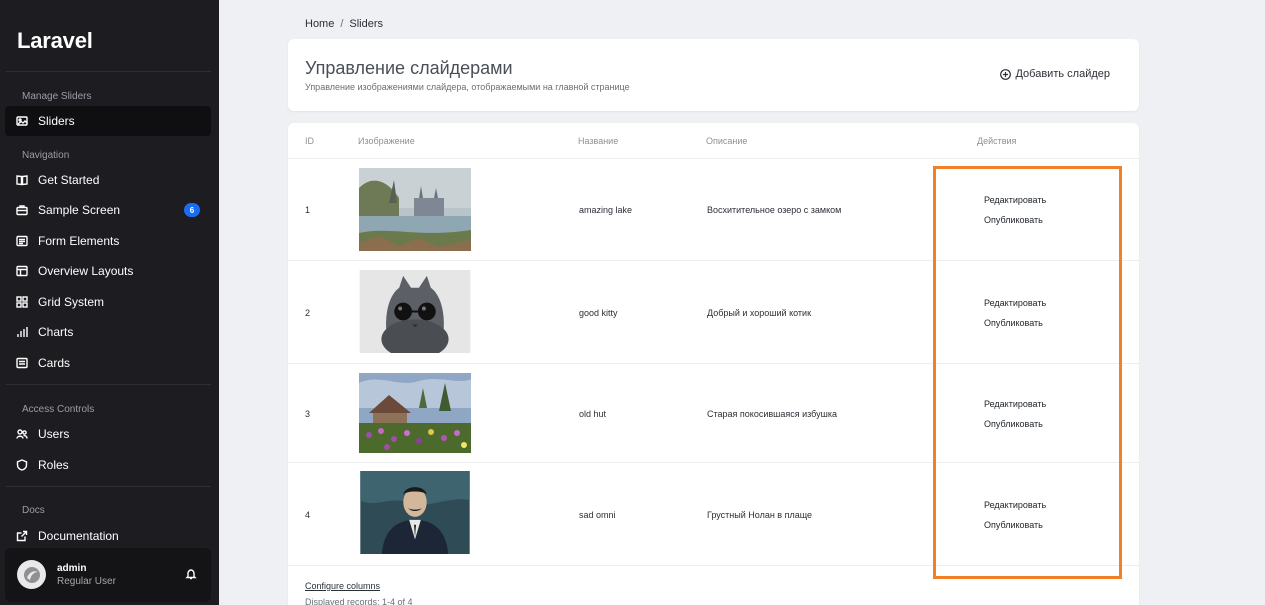  What do you see at coordinates (1006, 74) in the screenshot?
I see `plus-circle-icon` at bounding box center [1006, 74].